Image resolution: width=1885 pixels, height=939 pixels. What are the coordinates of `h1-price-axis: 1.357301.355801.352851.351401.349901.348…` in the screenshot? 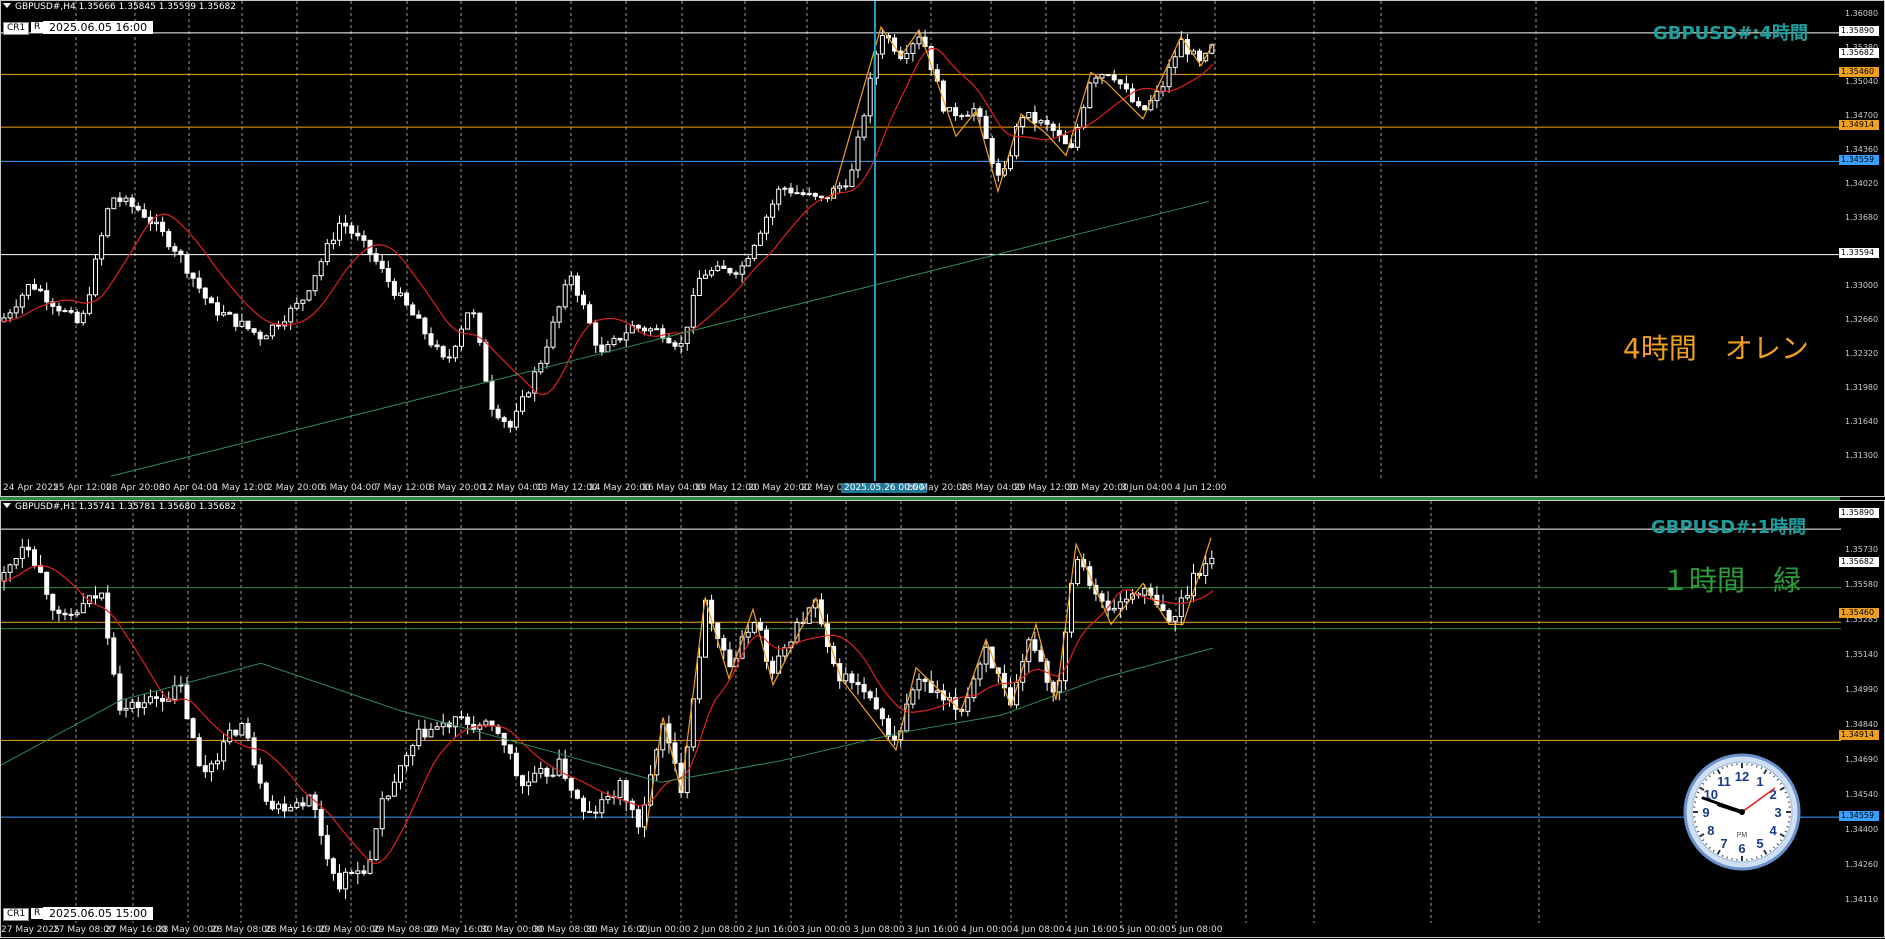 It's located at (1863, 712).